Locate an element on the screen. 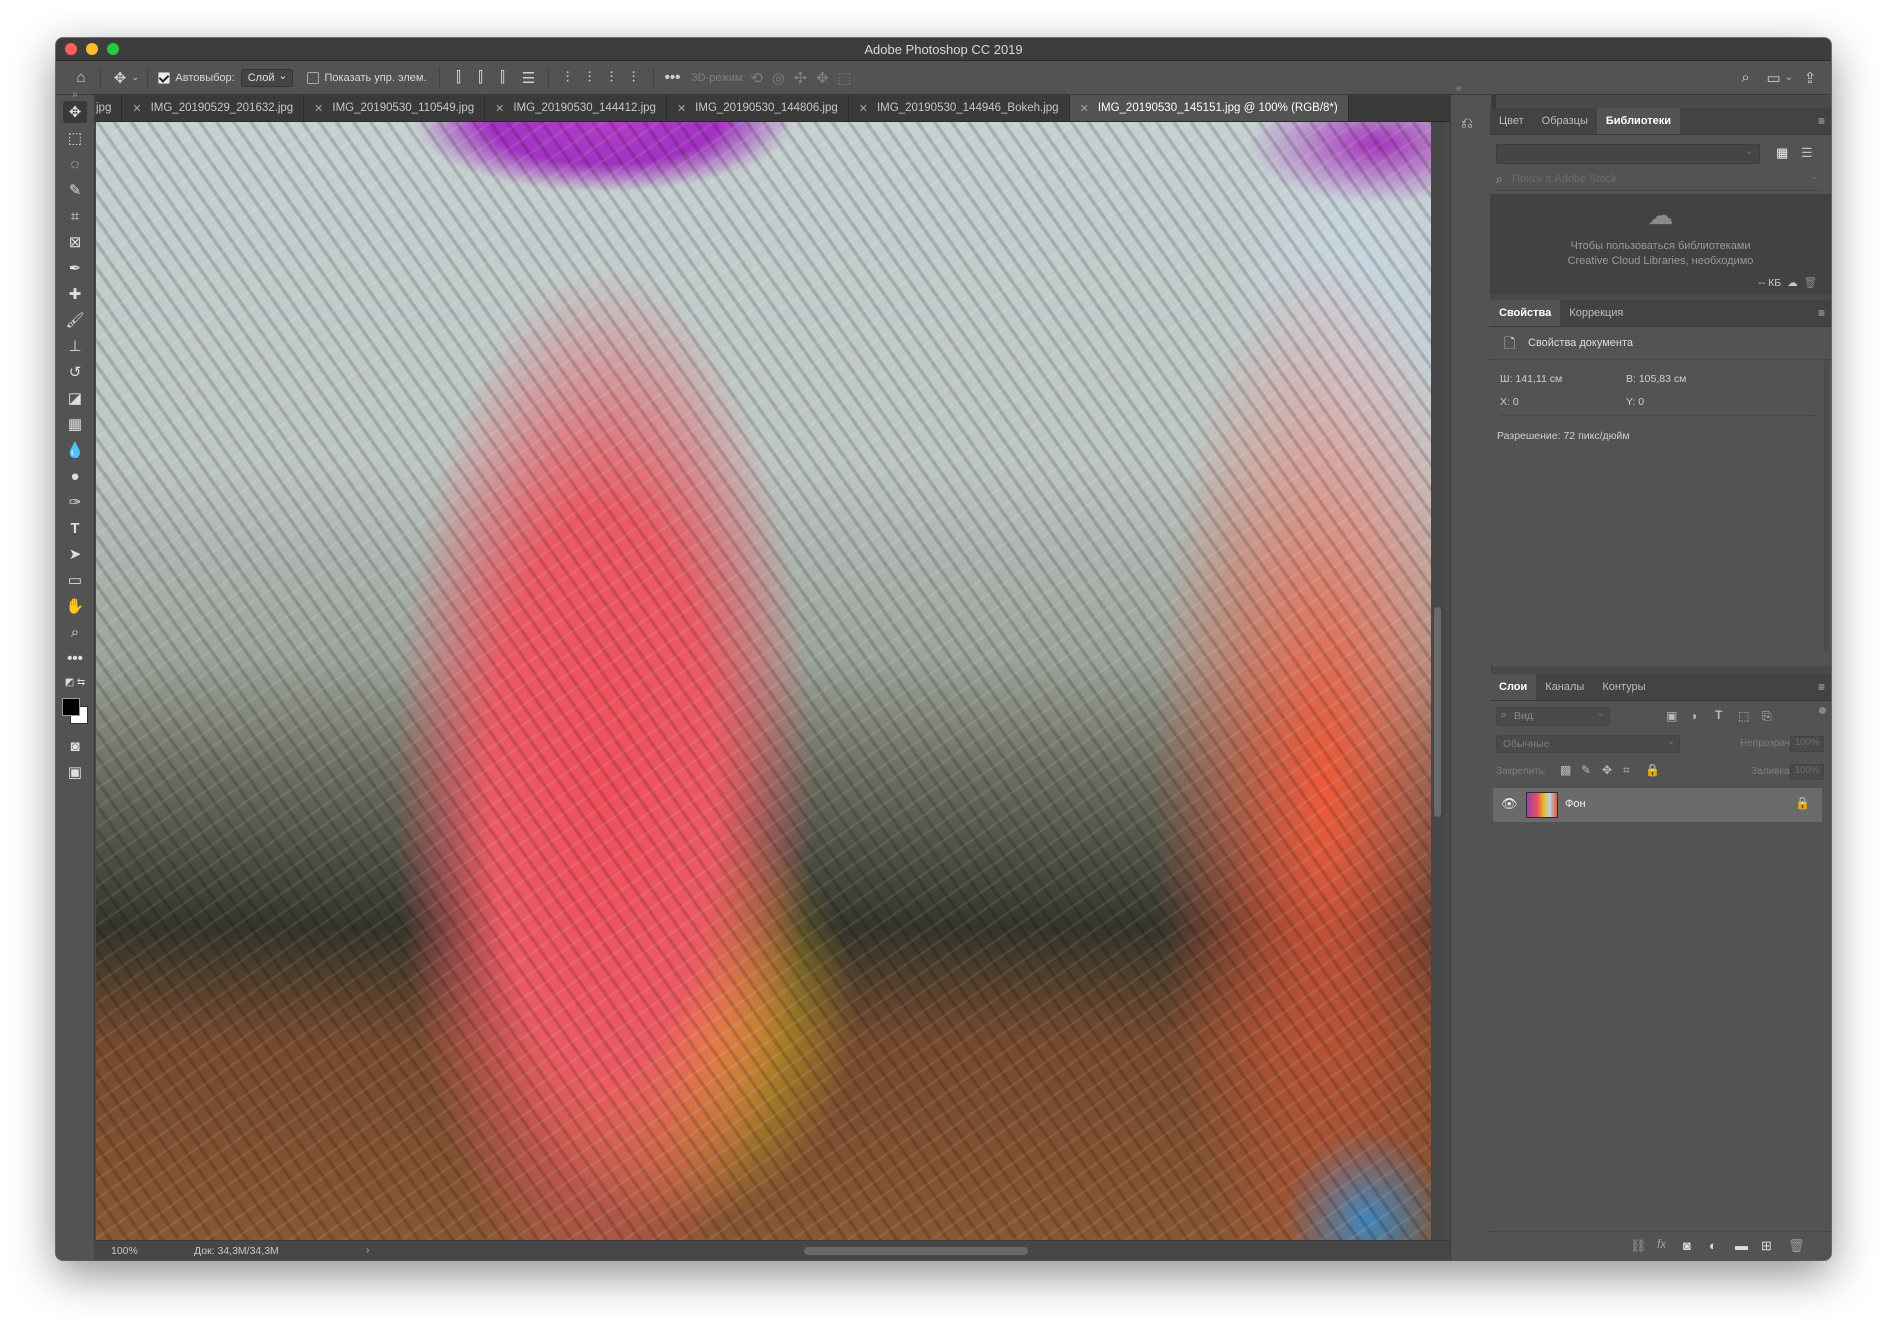 Image resolution: width=1887 pixels, height=1334 pixels. tab-adjustments: Коррекция is located at coordinates (1596, 313).